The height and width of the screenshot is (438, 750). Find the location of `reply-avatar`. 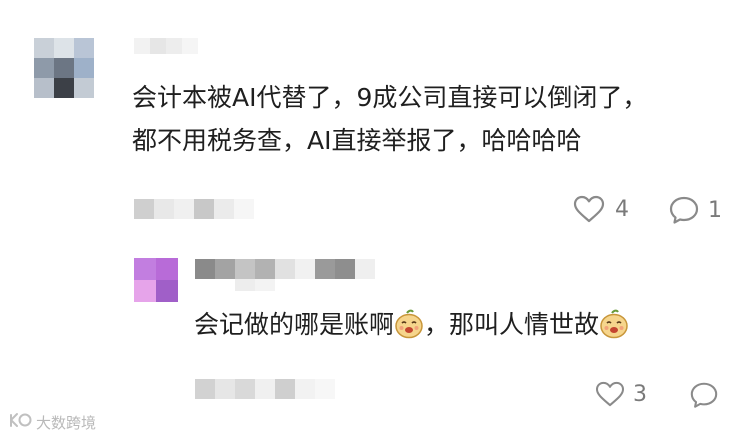

reply-avatar is located at coordinates (156, 280).